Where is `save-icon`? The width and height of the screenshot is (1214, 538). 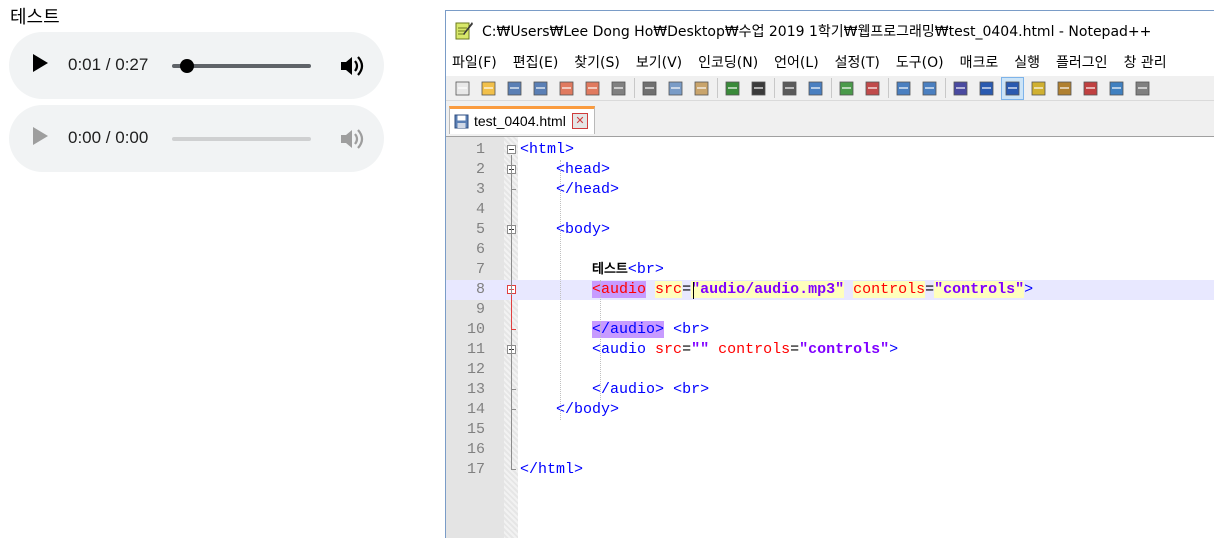 save-icon is located at coordinates (514, 88).